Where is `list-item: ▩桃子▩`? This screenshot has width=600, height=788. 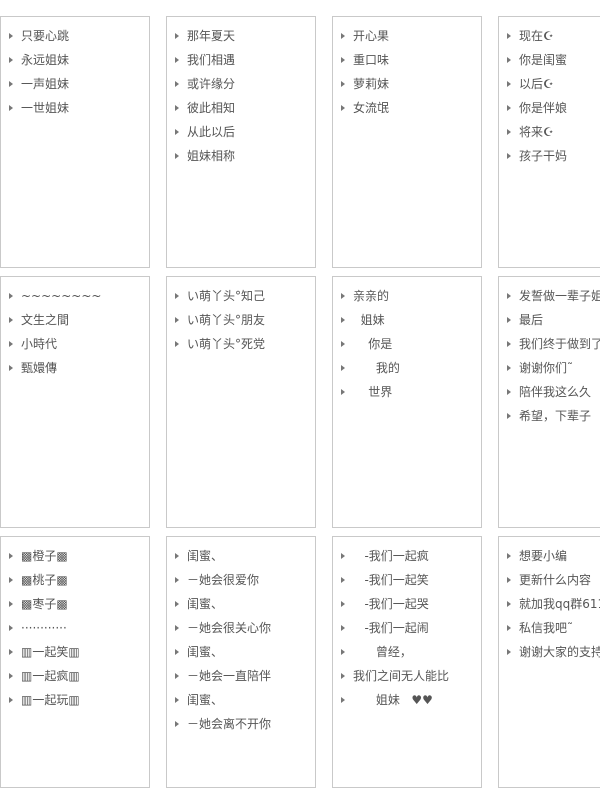
list-item: ▩桃子▩ is located at coordinates (79, 580).